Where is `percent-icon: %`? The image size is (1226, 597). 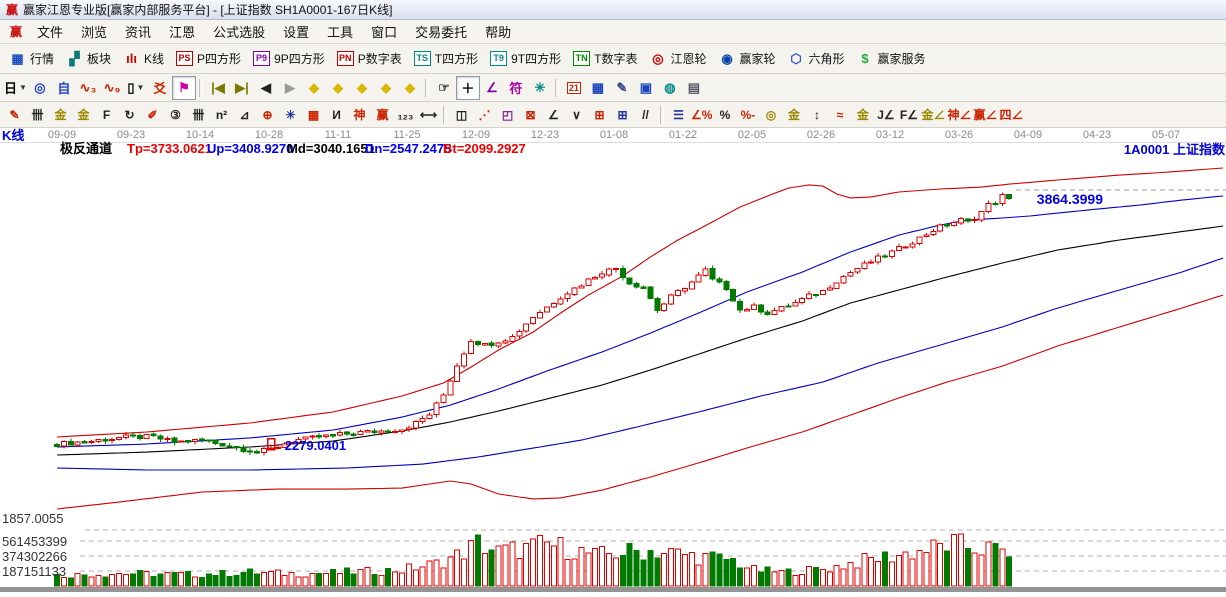 percent-icon: % is located at coordinates (724, 115).